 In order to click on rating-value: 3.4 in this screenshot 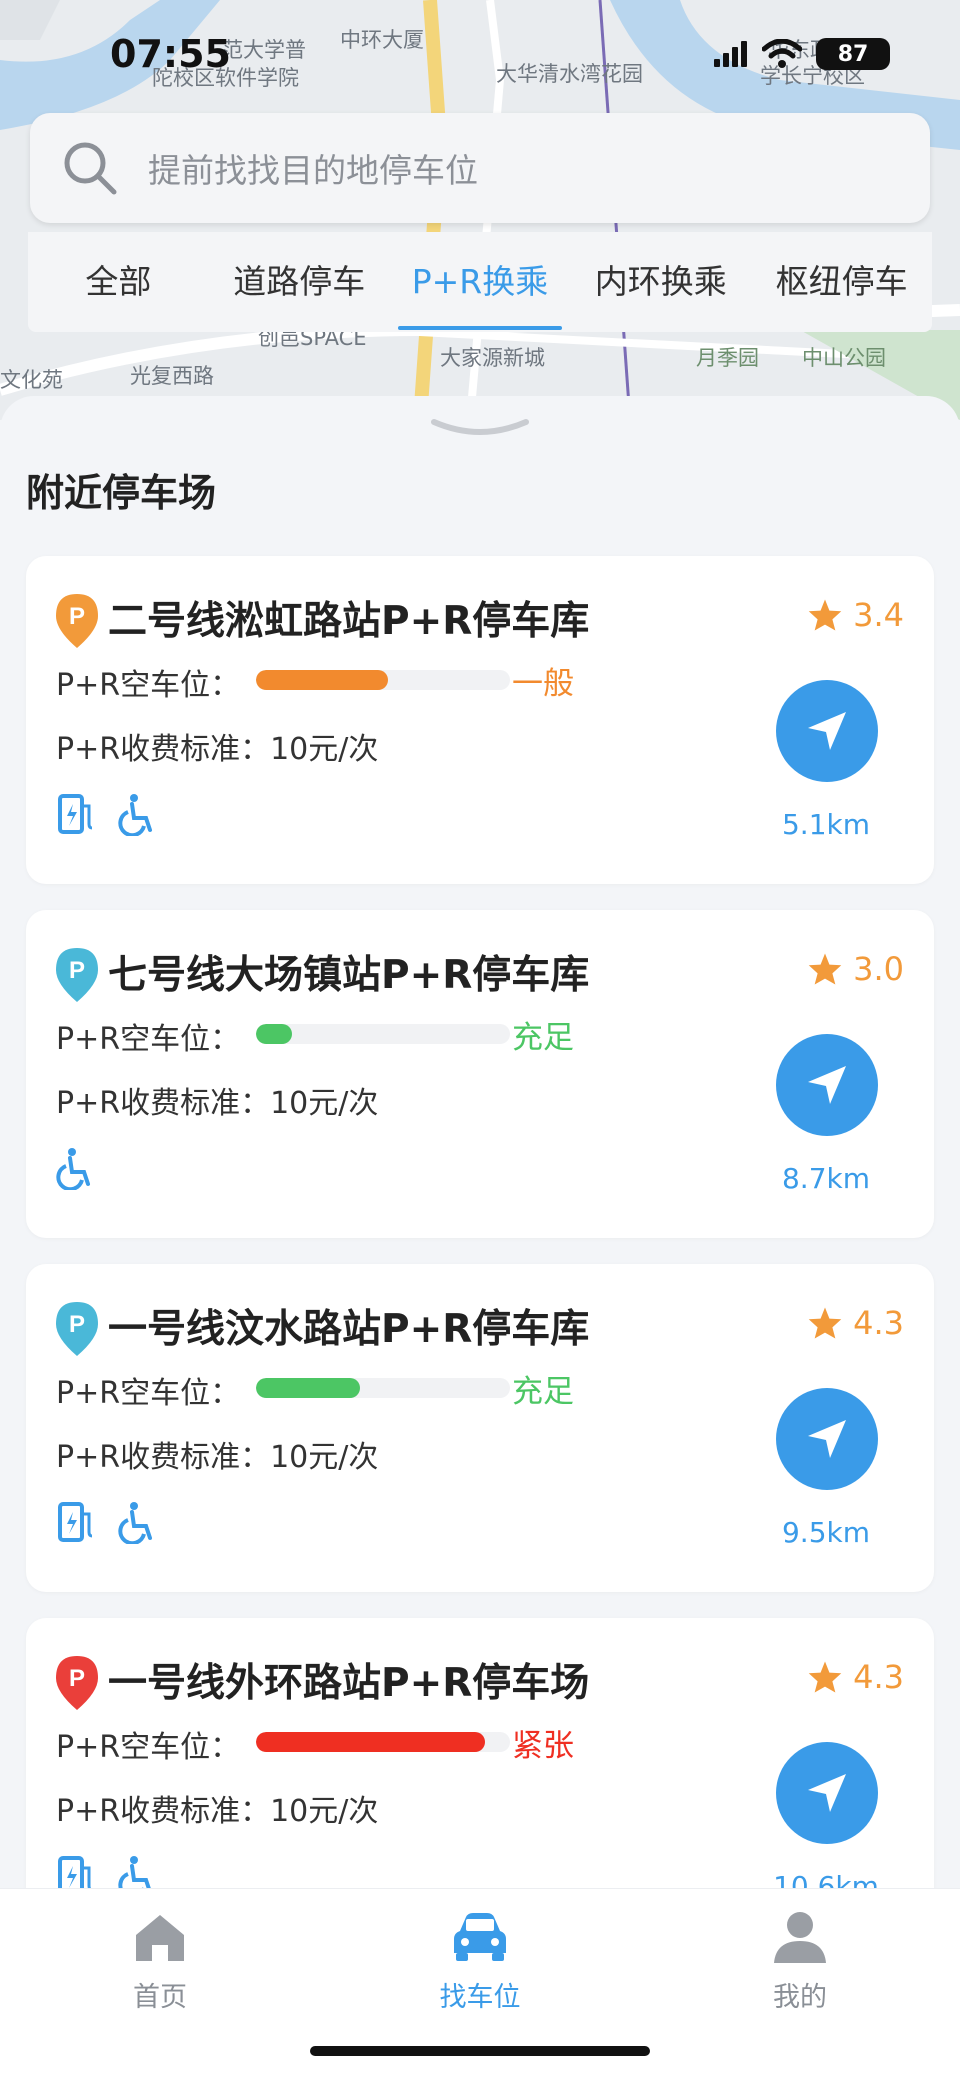, I will do `click(878, 615)`.